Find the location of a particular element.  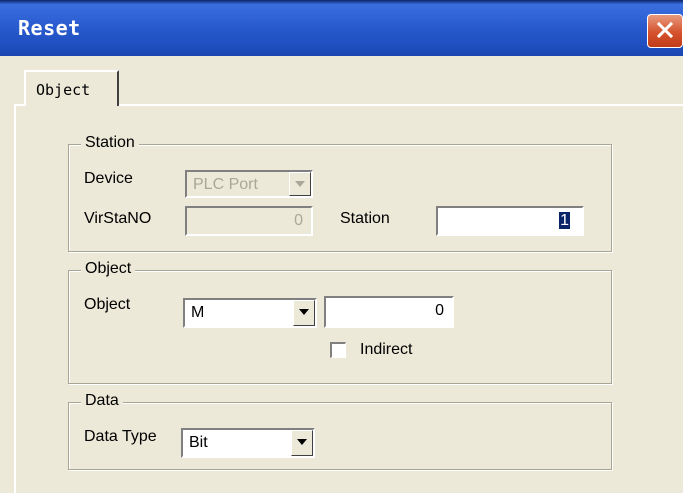

data-type-select: Bit is located at coordinates (248, 443).